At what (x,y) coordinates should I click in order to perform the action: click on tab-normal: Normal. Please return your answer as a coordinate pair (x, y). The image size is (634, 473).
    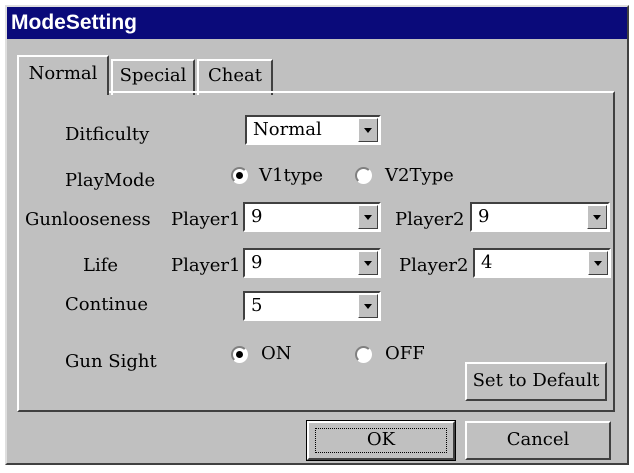
    Looking at the image, I should click on (63, 75).